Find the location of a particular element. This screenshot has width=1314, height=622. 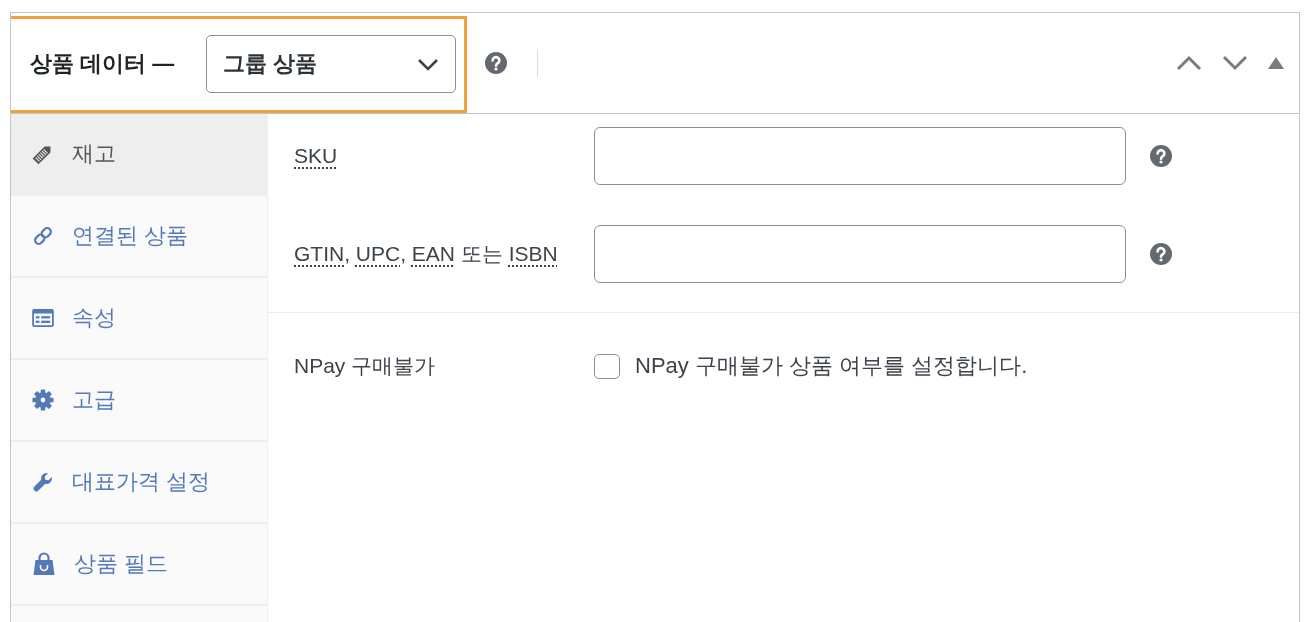

sidebar-tab: 상품 필드 is located at coordinates (139, 565).